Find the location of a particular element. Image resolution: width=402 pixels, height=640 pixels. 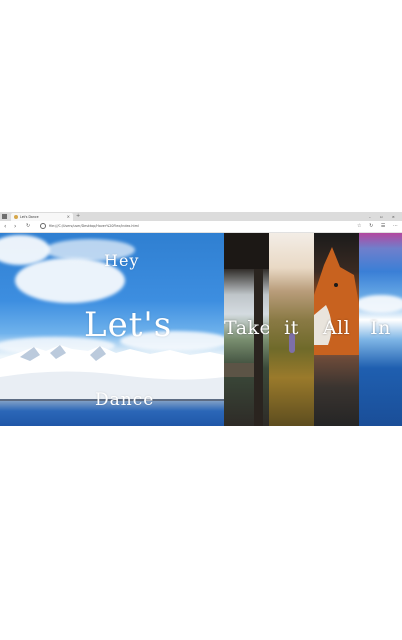

panel-take: Take is located at coordinates (246, 329).